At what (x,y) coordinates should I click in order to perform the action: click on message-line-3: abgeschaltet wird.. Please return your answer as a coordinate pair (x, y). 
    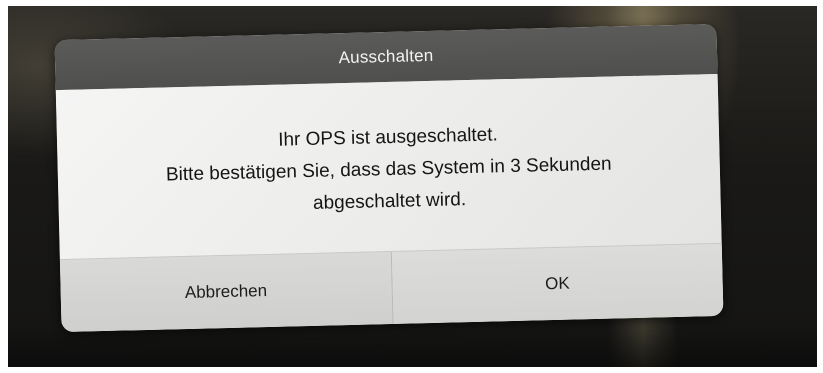
    Looking at the image, I should click on (389, 201).